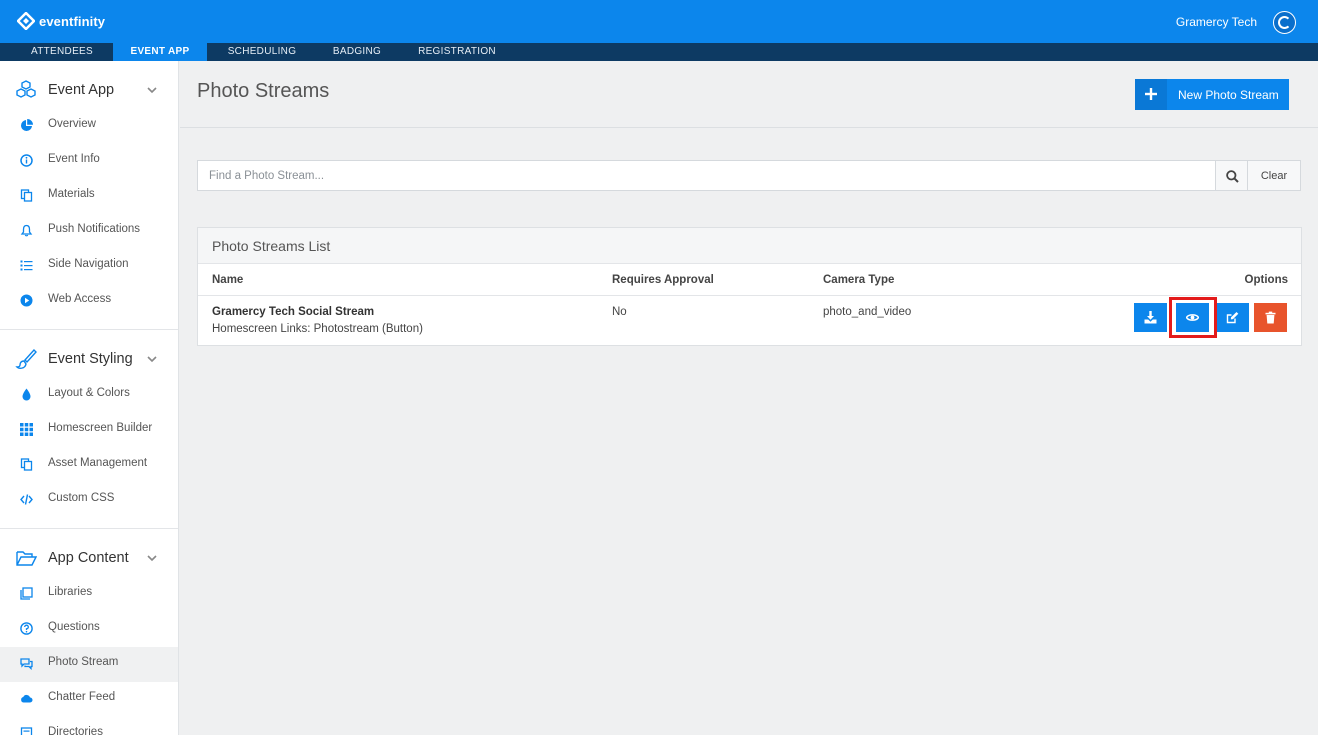 The width and height of the screenshot is (1318, 735). I want to click on panel-header: Photo Streams List, so click(749, 246).